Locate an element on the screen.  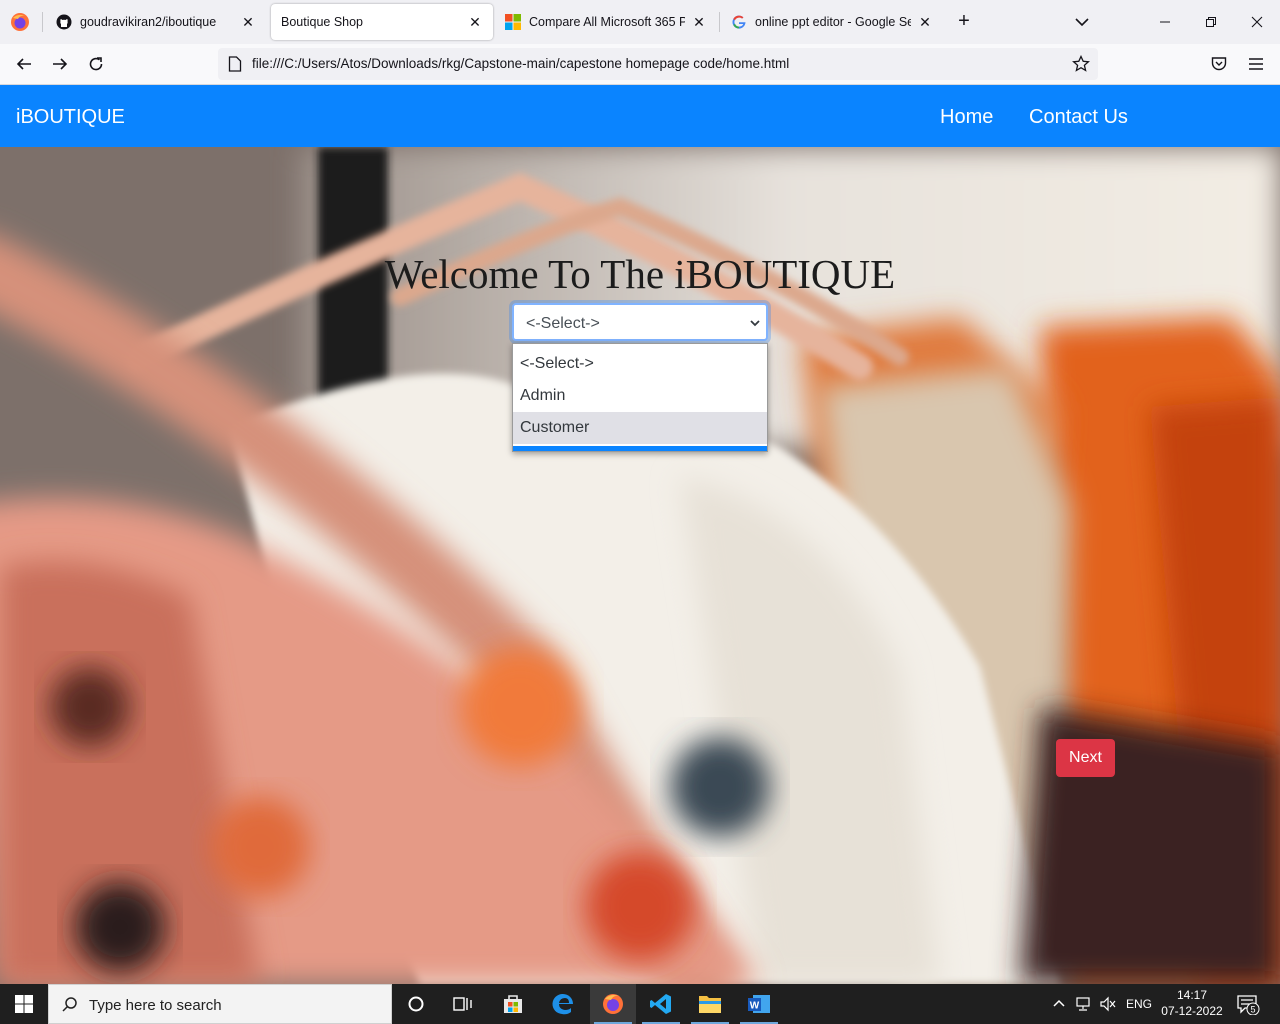
pocket-button is located at coordinates (1219, 64).